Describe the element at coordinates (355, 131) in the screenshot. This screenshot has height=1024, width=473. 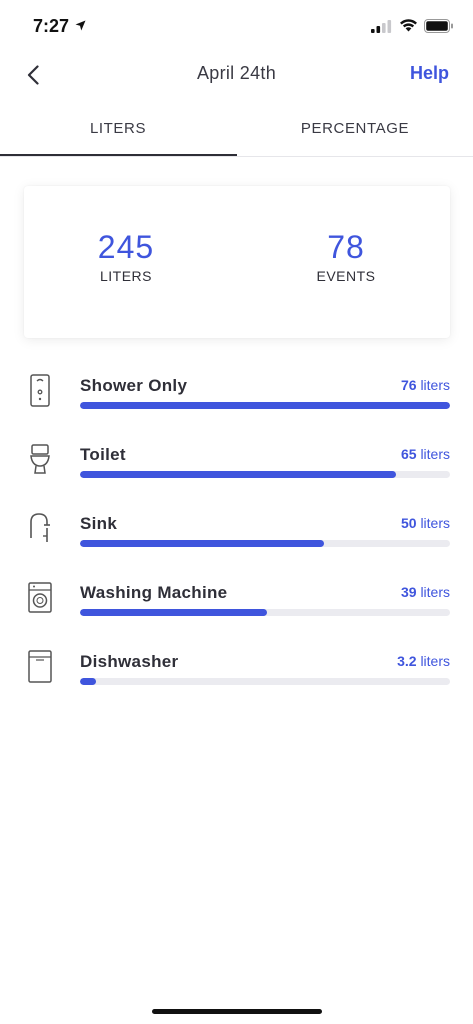
I see `tab-percentage: PERCENTAGE` at that location.